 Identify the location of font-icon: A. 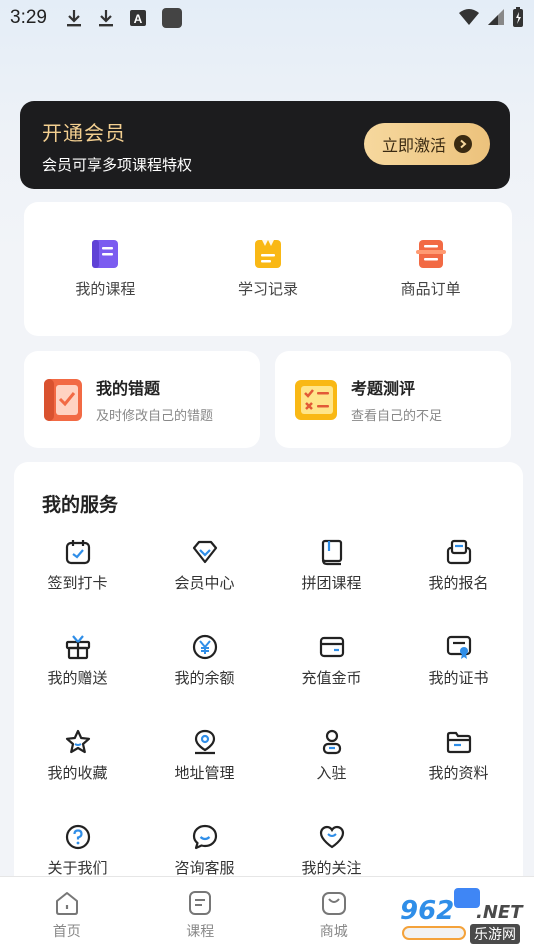
(138, 18).